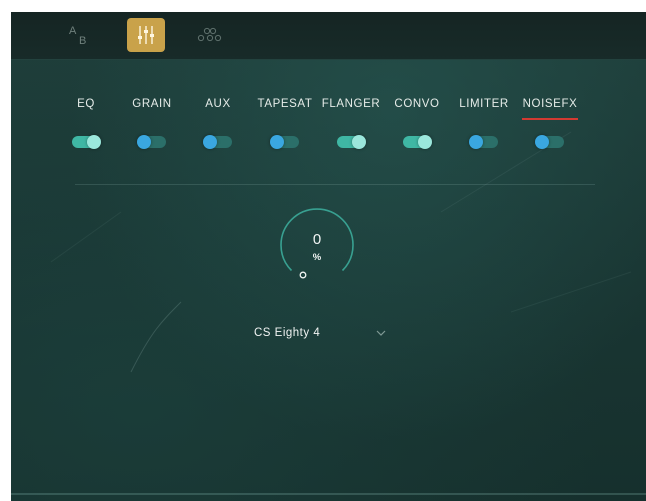  Describe the element at coordinates (550, 119) in the screenshot. I see `selected-tab-underline` at that location.